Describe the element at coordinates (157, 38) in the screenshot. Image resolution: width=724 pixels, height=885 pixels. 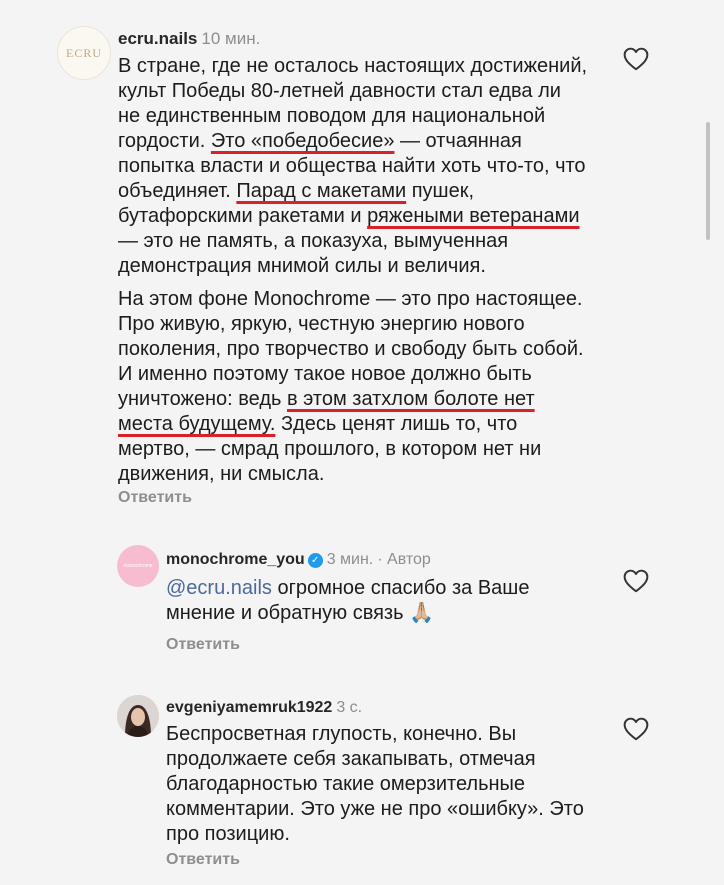
I see `username: ecru.nails` at that location.